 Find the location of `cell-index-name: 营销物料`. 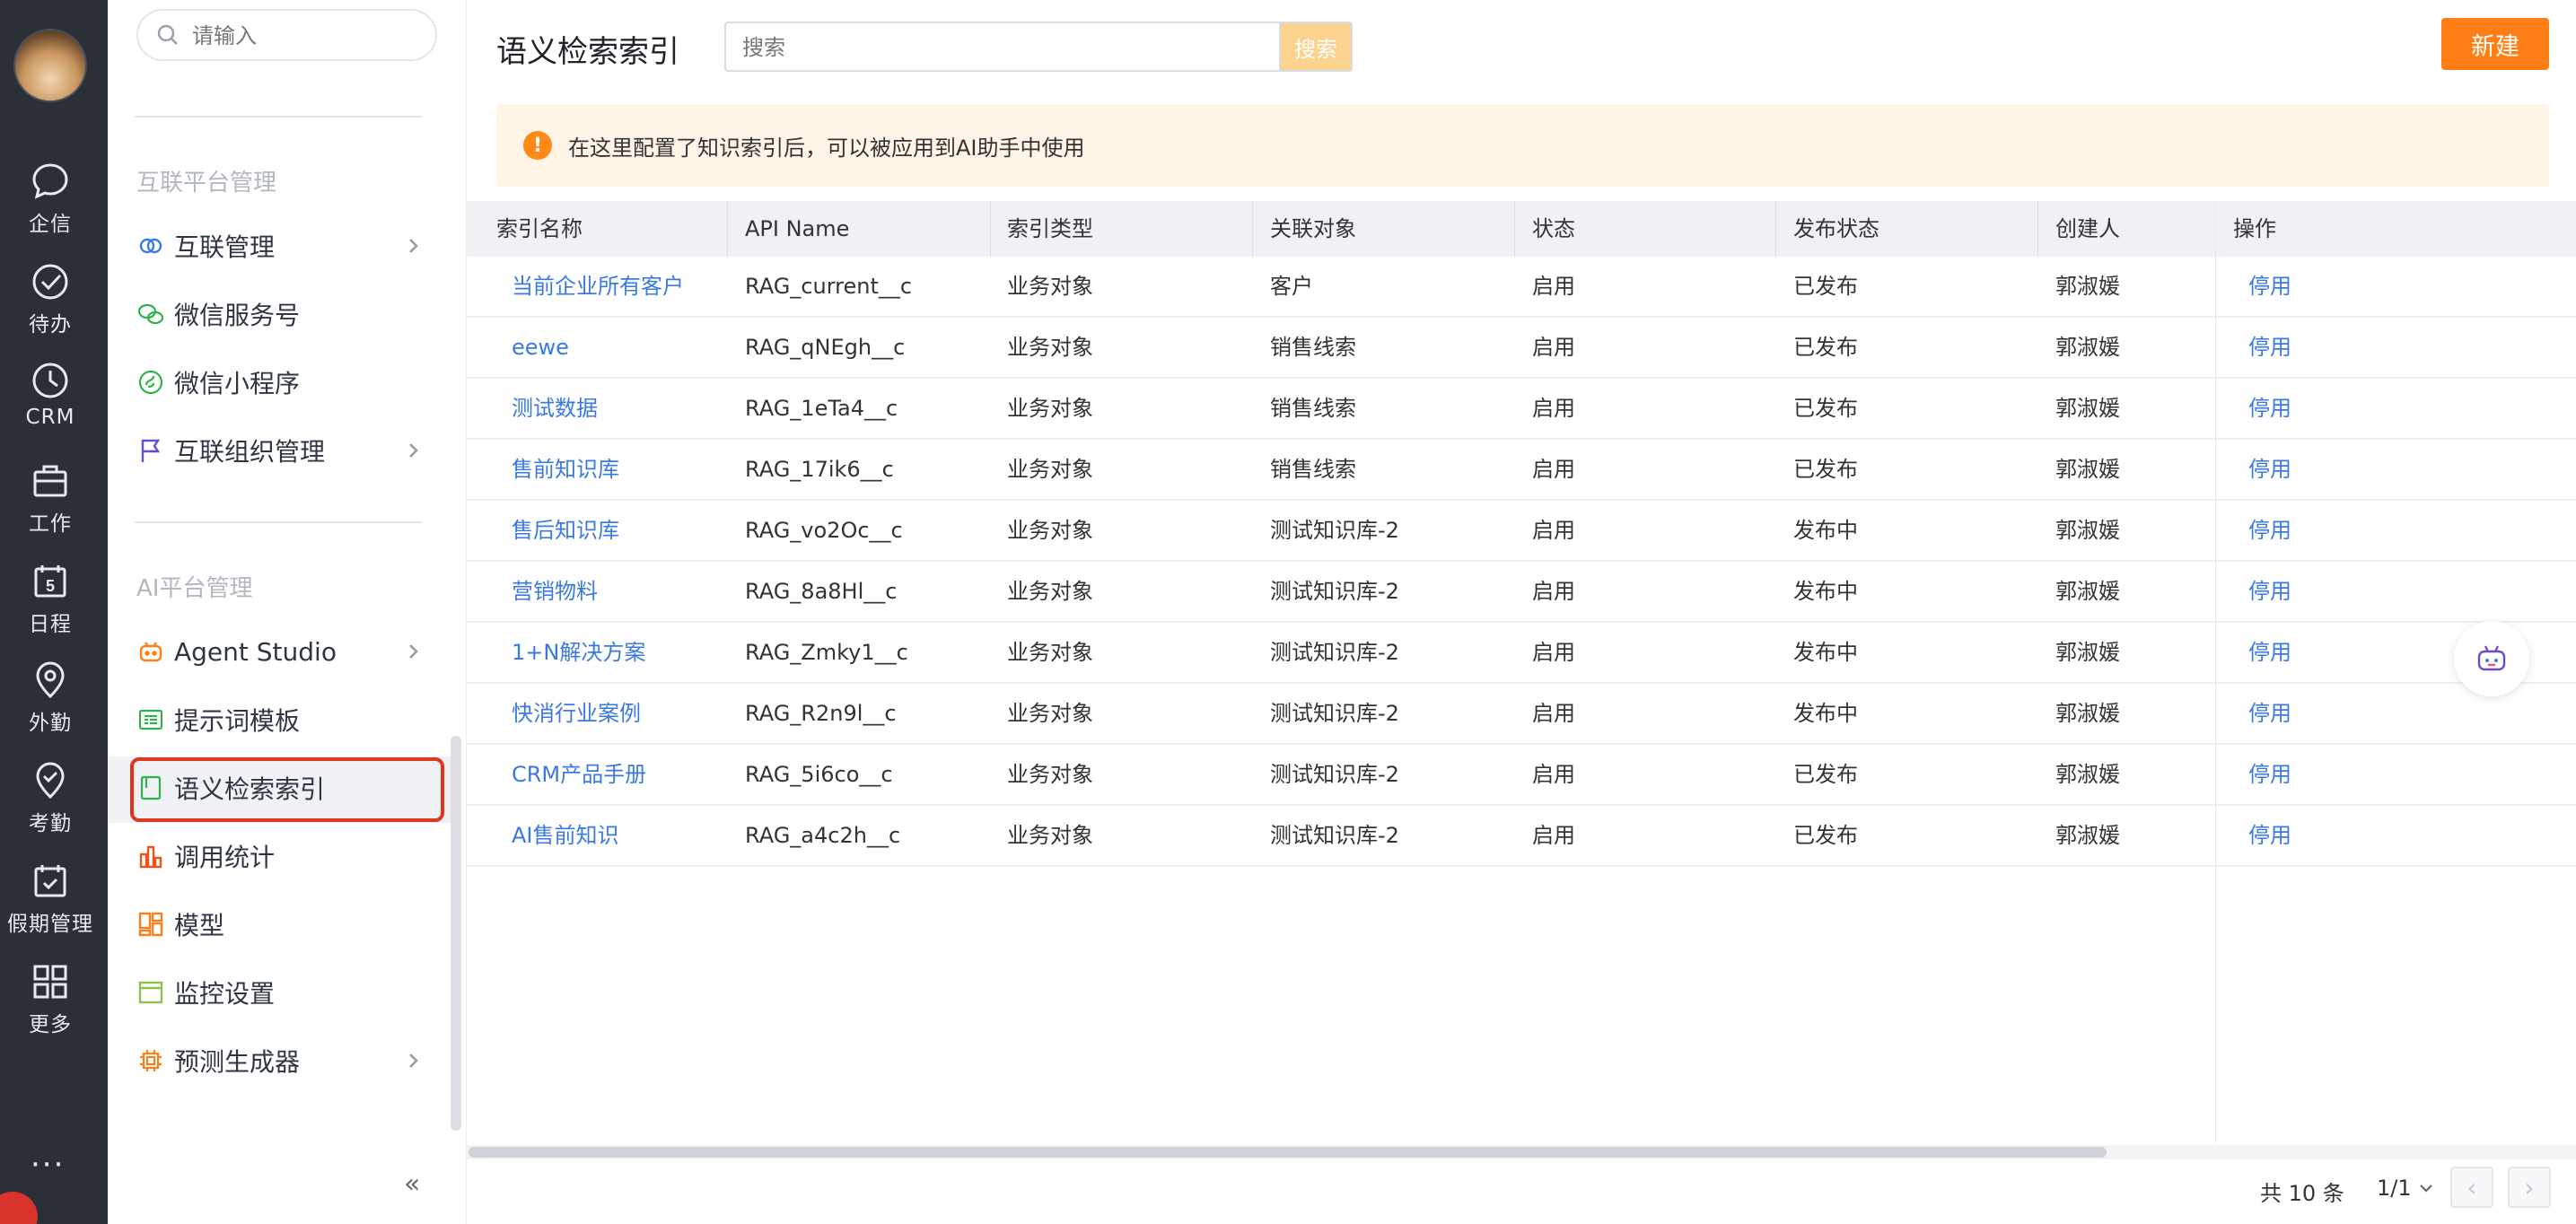

cell-index-name: 营销物料 is located at coordinates (555, 592).